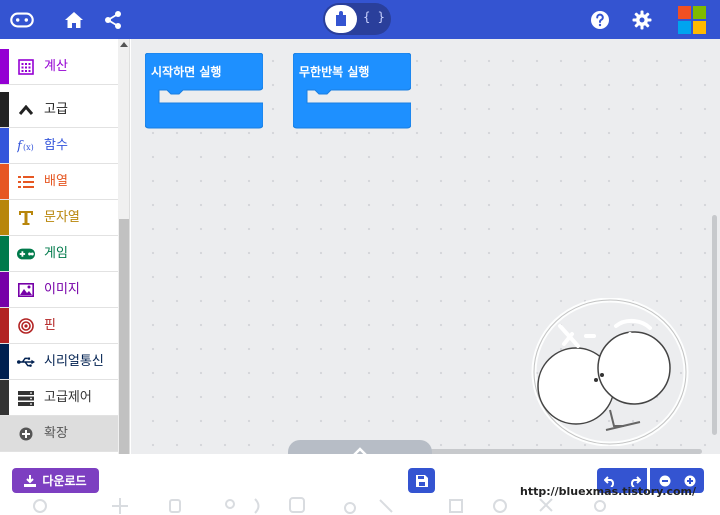  I want to click on category-label: 계산, so click(56, 66).